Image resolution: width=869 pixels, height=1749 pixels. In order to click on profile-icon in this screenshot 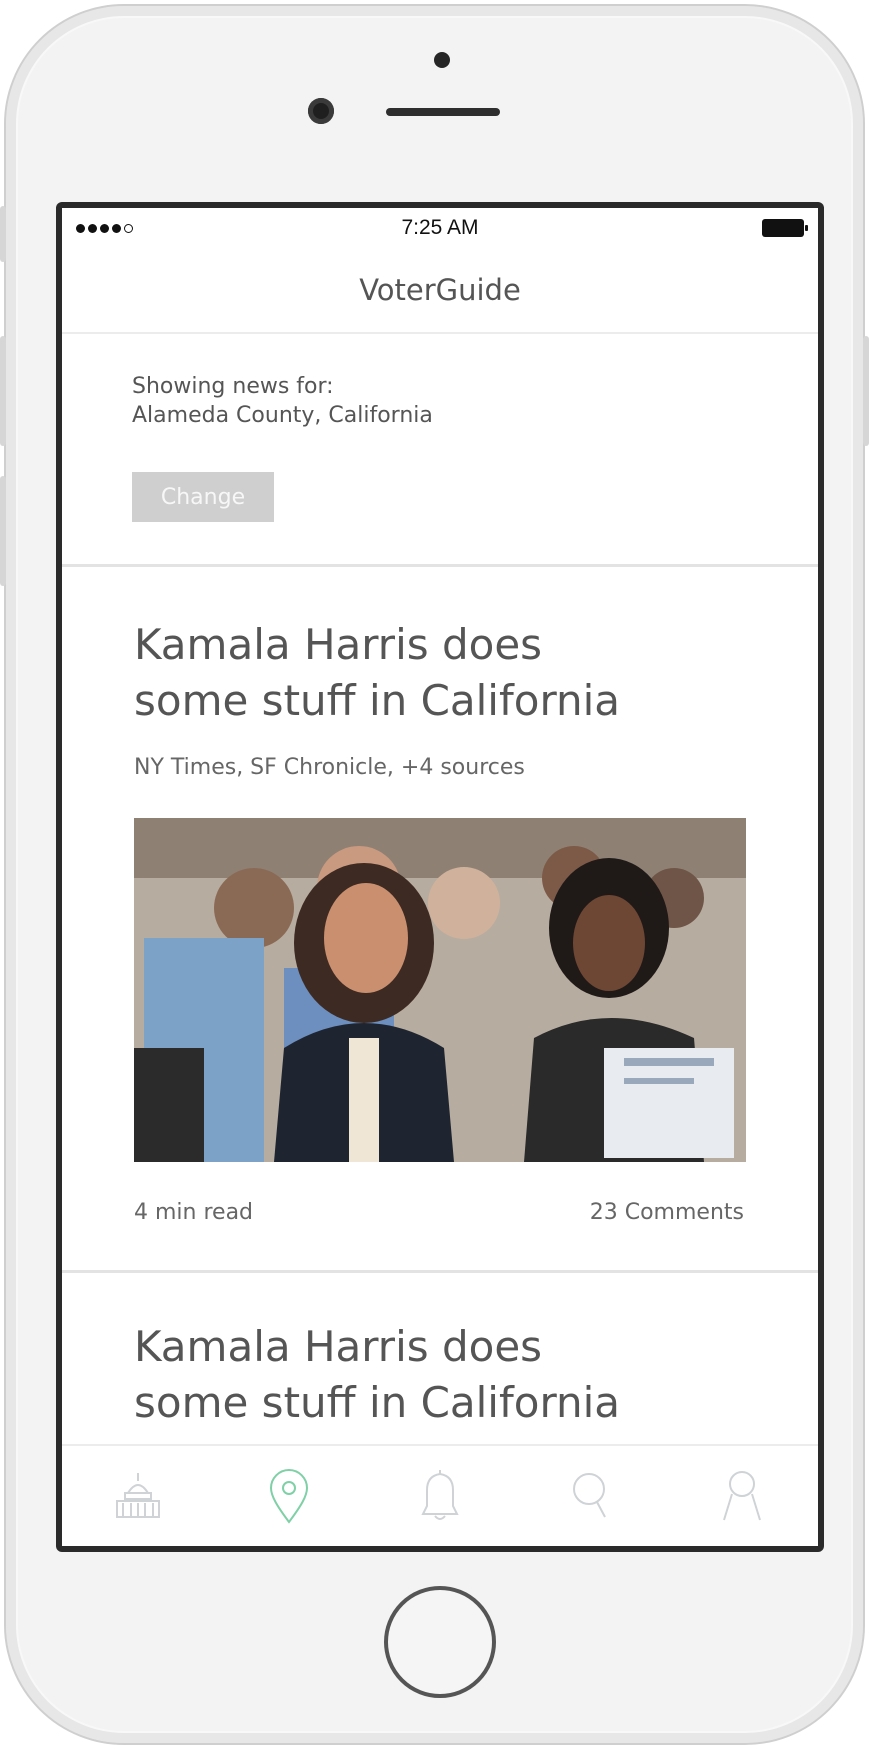, I will do `click(742, 1496)`.